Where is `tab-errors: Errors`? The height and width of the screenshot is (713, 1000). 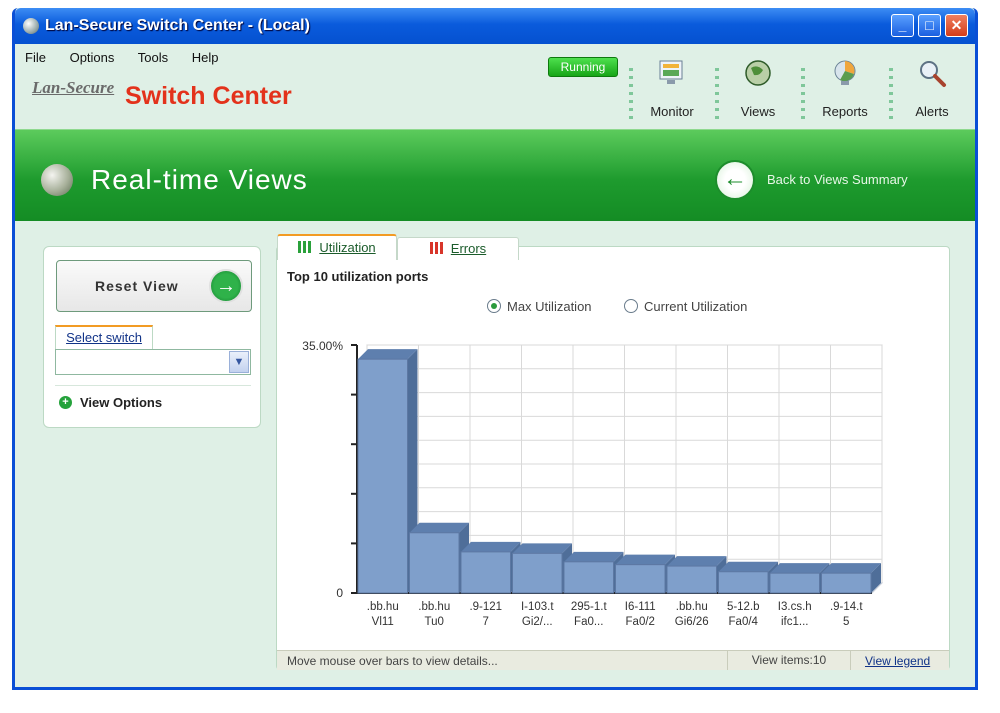 tab-errors: Errors is located at coordinates (458, 248).